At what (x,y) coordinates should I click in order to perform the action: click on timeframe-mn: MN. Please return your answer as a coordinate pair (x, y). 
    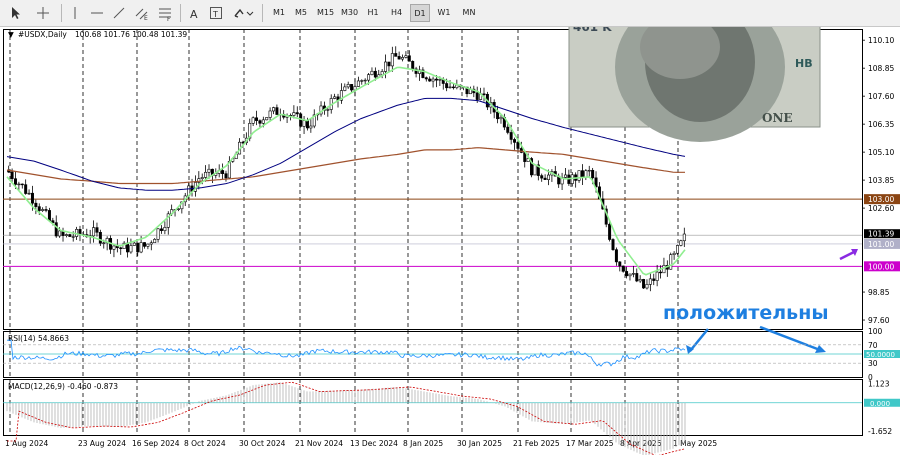
    Looking at the image, I should click on (469, 13).